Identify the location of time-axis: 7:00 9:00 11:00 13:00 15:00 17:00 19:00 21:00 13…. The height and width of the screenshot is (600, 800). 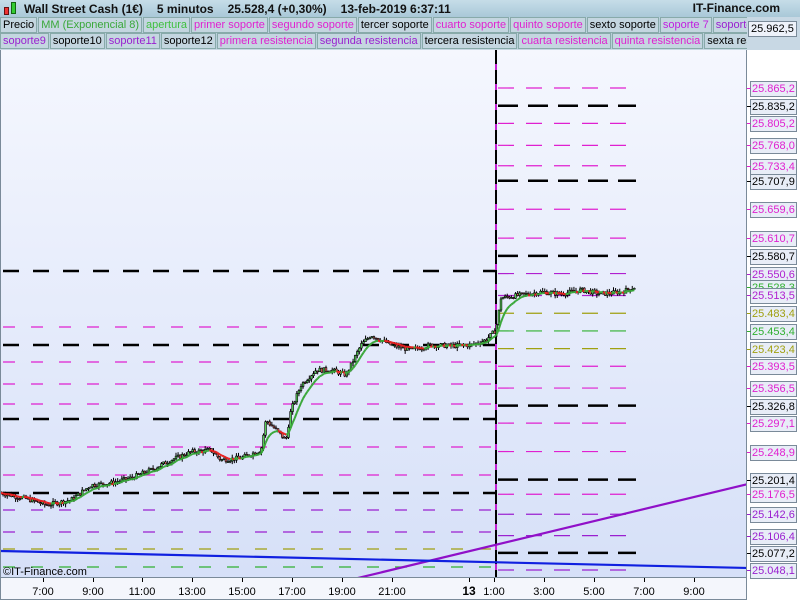
(373, 588).